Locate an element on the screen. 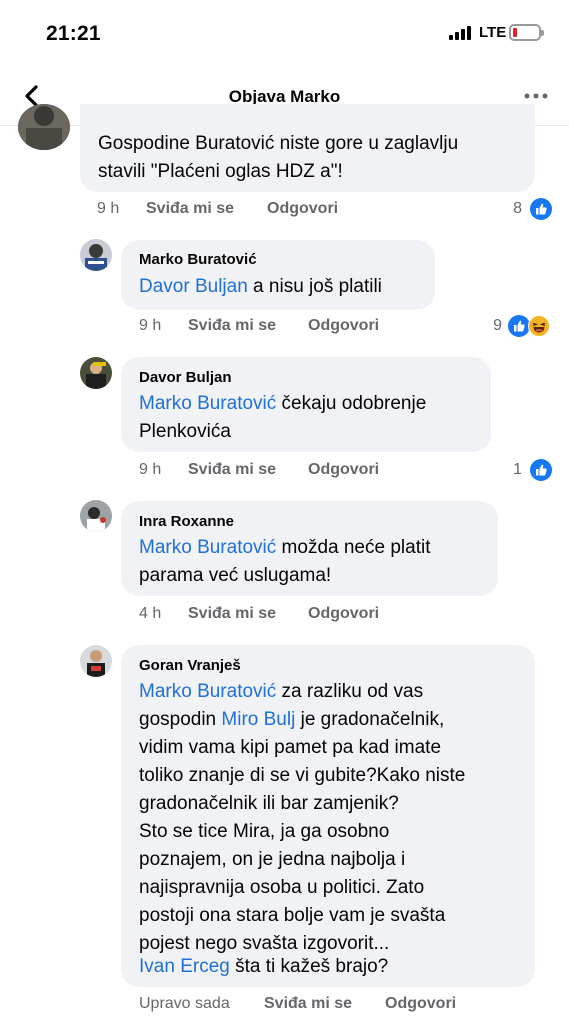  comment-text: gospodin Miro Bulj je gradonačelnik, is located at coordinates (291, 720).